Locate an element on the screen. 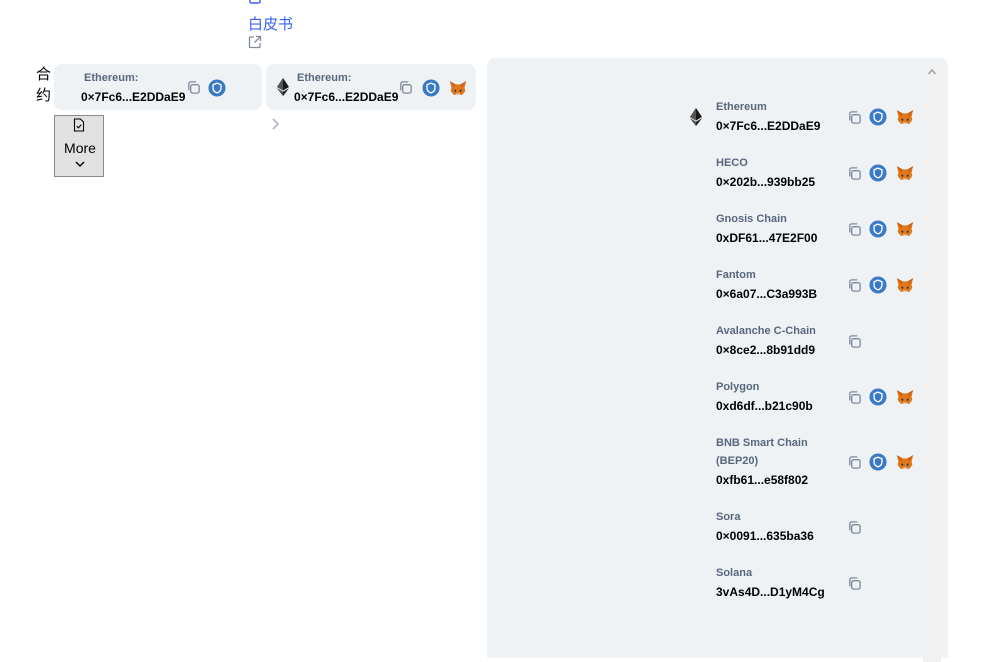 Image resolution: width=1000 pixels, height=662 pixels. chain-item-avalanche: Avalanche C-Chain 0×8ce2...8b91dd9 is located at coordinates (810, 343).